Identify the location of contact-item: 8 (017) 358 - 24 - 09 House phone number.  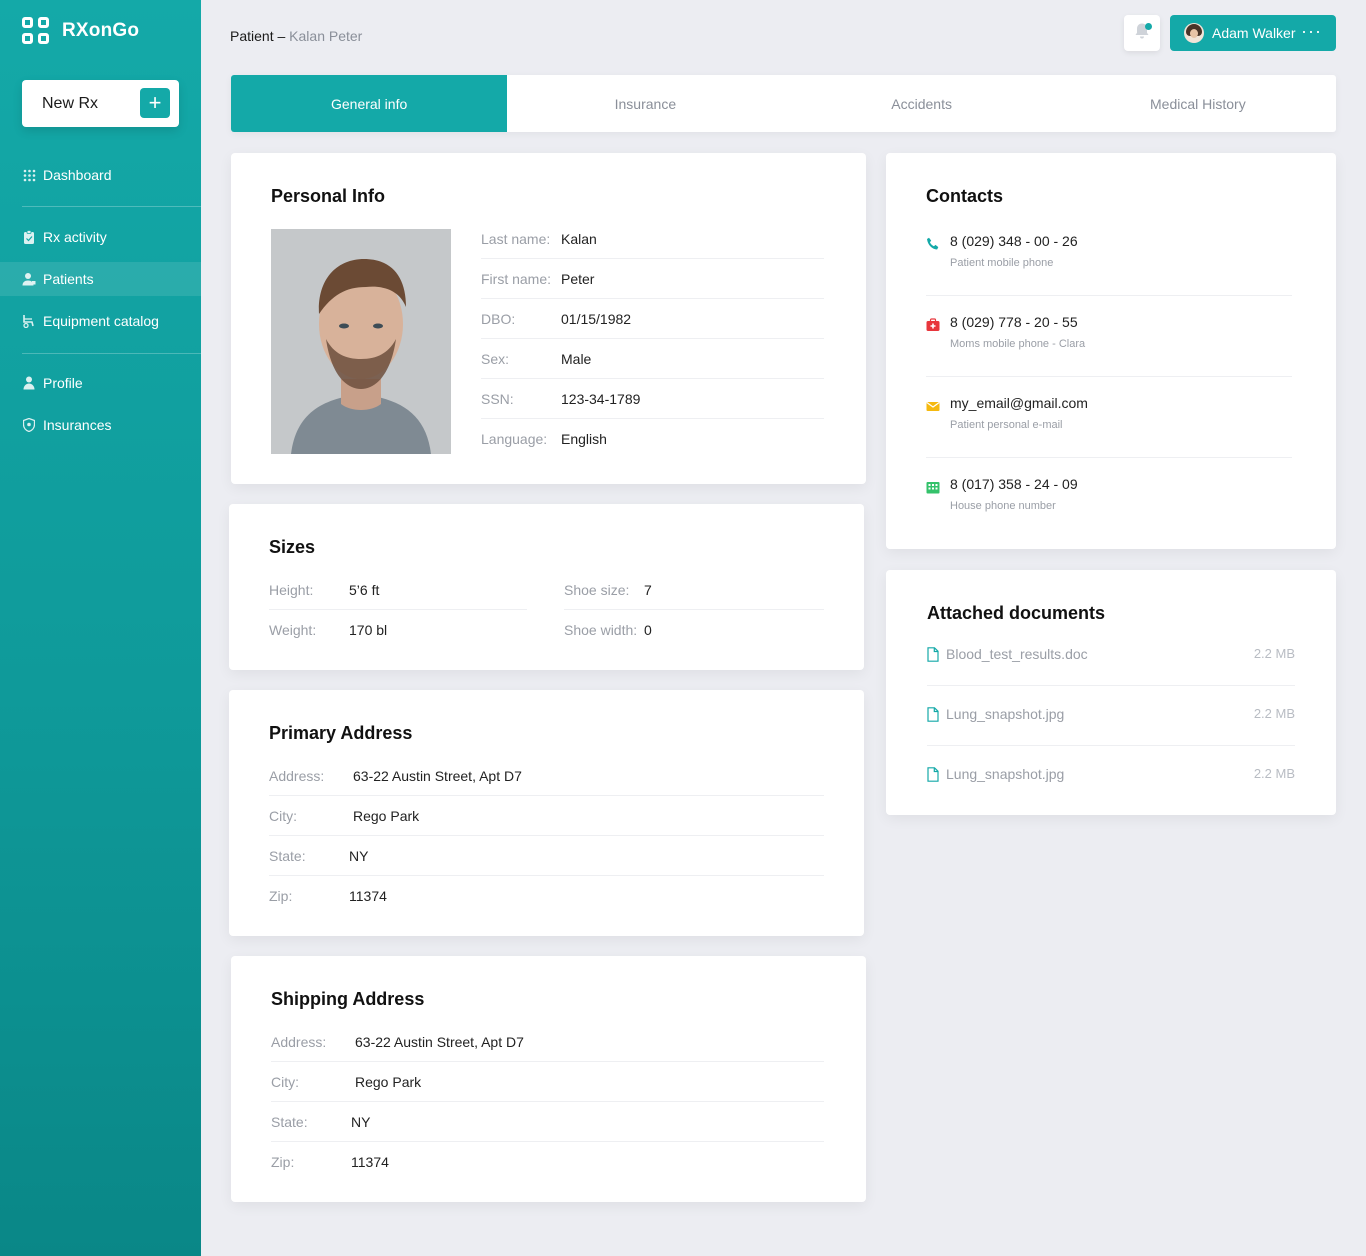
(1109, 498).